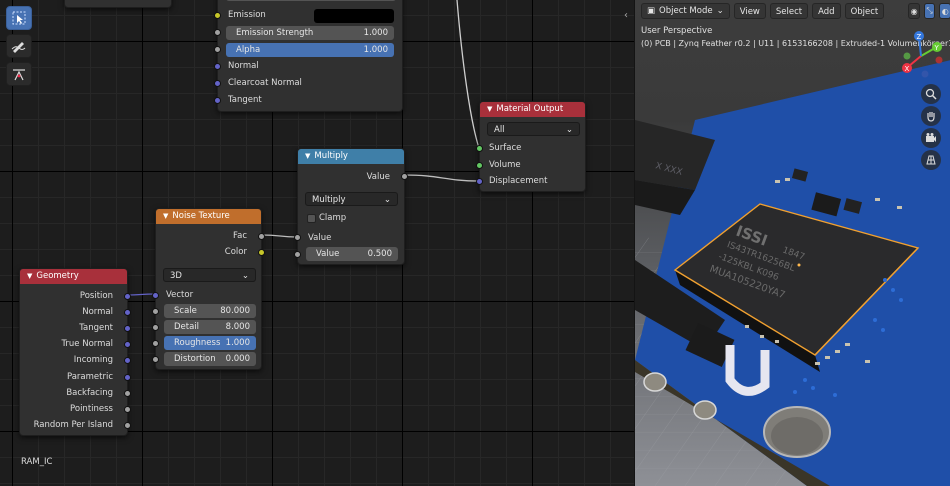 This screenshot has width=950, height=486. Describe the element at coordinates (685, 11) in the screenshot. I see `object-mode-dropdown: ▣ Object Mode ⌄` at that location.